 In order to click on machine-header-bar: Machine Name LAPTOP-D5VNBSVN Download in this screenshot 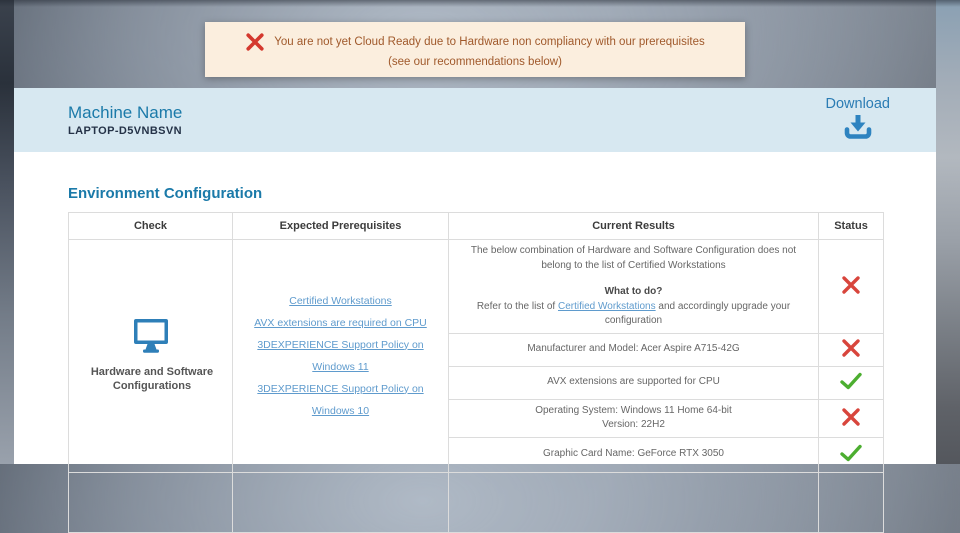, I will do `click(475, 120)`.